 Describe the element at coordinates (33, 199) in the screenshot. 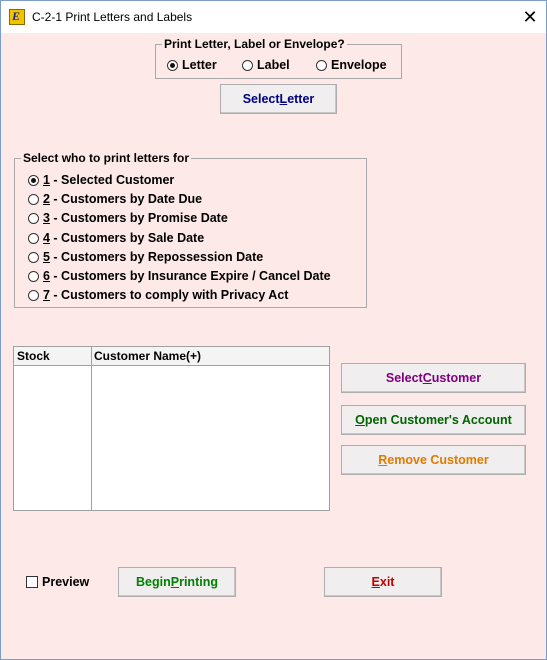

I see `radio-who-2-indicator` at that location.